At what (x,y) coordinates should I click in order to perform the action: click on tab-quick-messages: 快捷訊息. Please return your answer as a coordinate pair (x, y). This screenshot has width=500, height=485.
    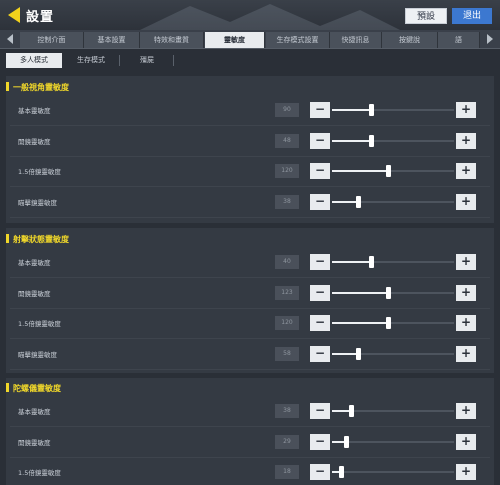
    Looking at the image, I should click on (356, 40).